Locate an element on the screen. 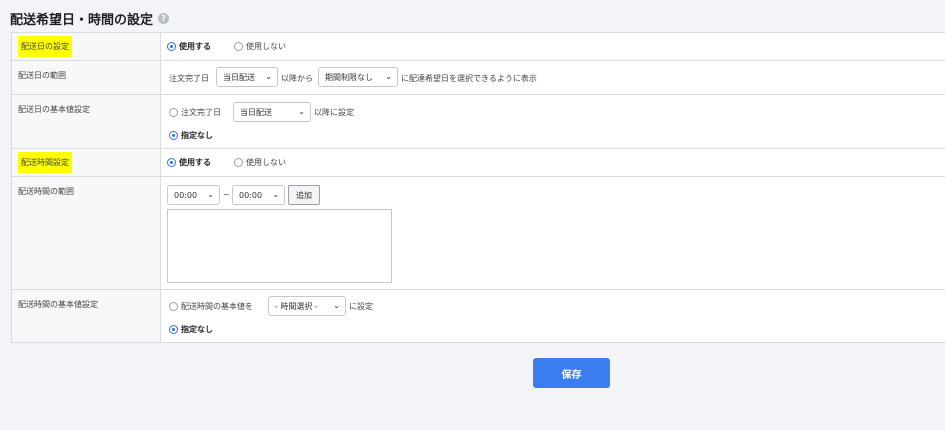 The image size is (945, 430). delivery-date-default-label: 配送日の基本値設定 is located at coordinates (54, 109).